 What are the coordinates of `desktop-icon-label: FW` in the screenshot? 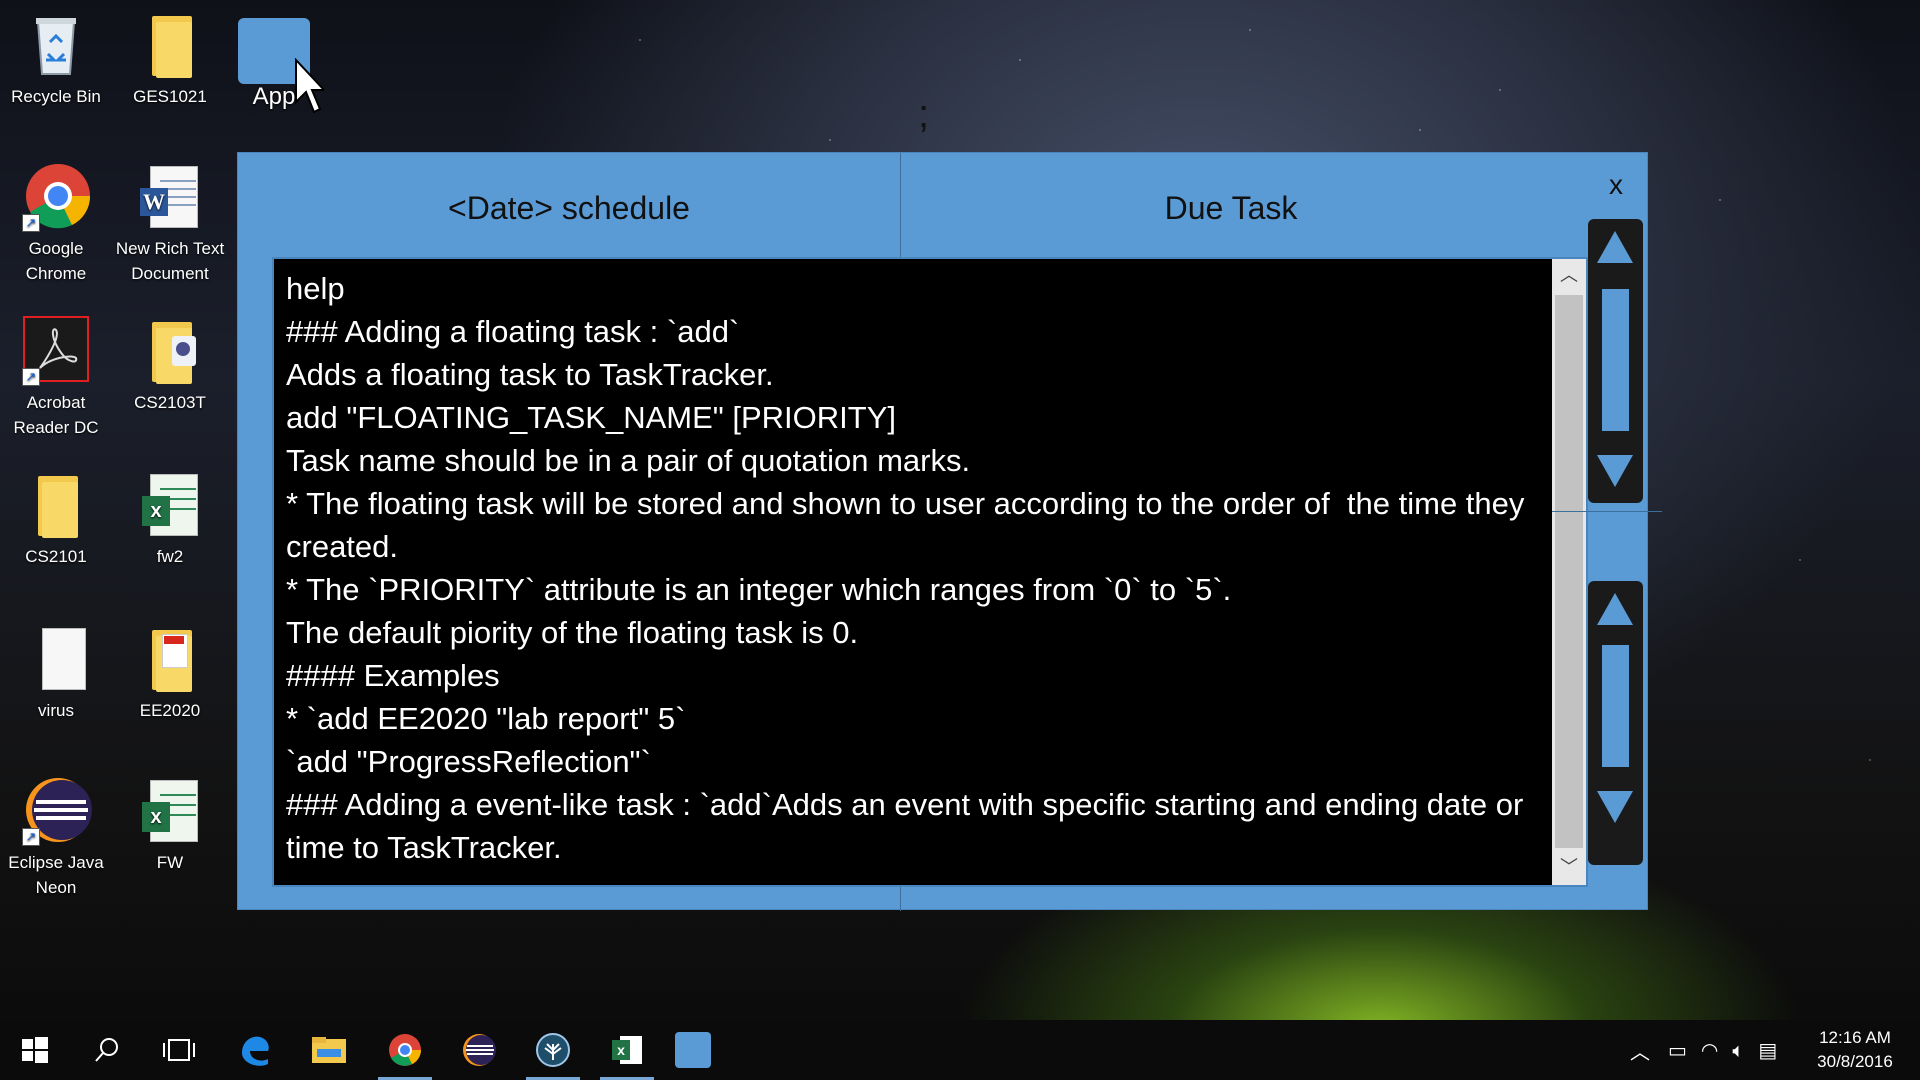 It's located at (170, 862).